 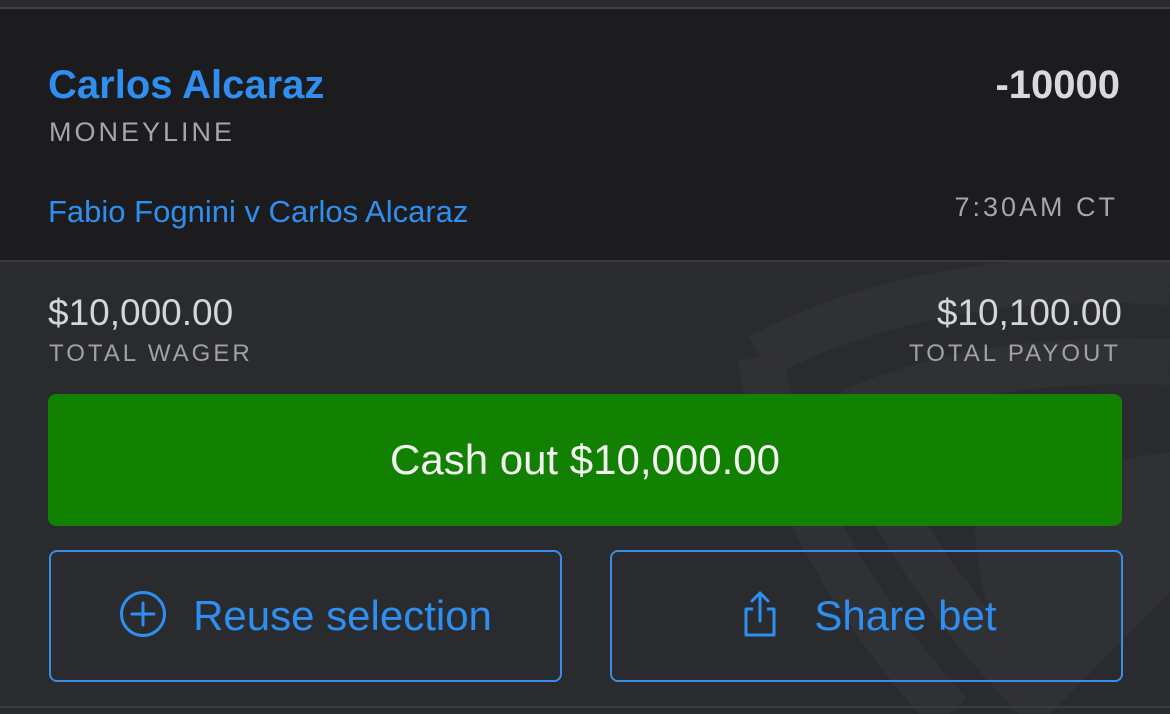 What do you see at coordinates (142, 132) in the screenshot?
I see `market-type-label: MONEYLINE` at bounding box center [142, 132].